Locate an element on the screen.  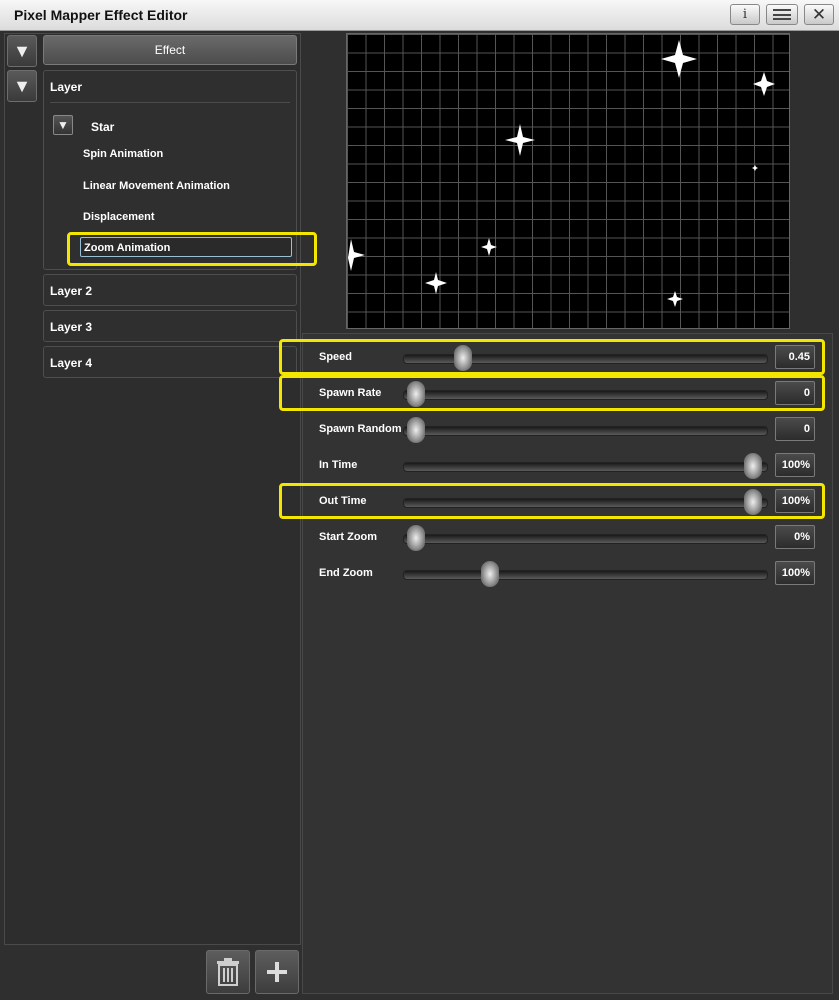
in-time-value: 100% is located at coordinates (795, 465).